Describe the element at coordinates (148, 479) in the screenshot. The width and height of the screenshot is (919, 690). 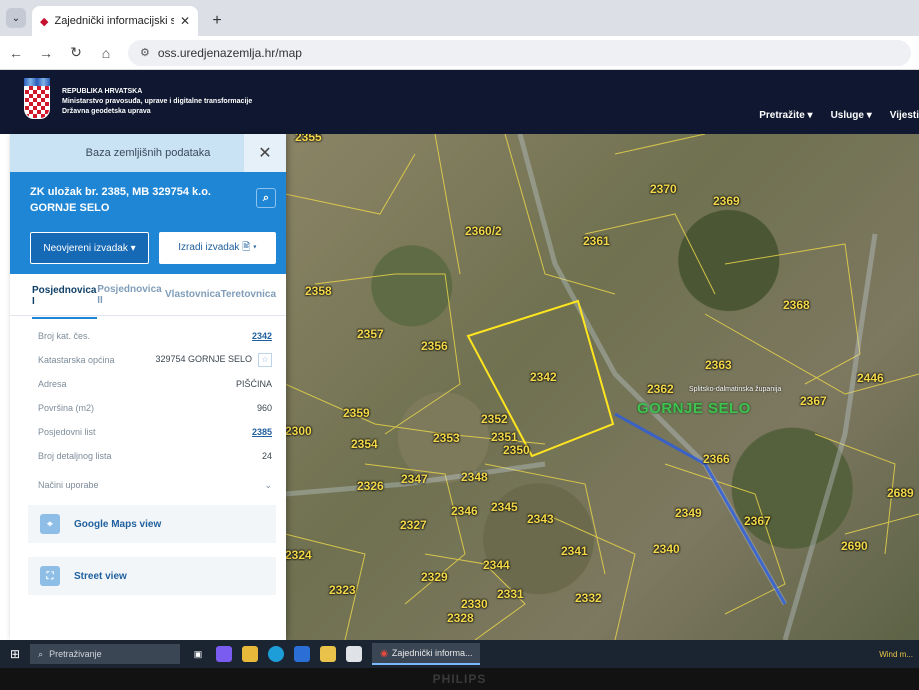
I see `uses-section: Načini uporabe ⌄` at that location.